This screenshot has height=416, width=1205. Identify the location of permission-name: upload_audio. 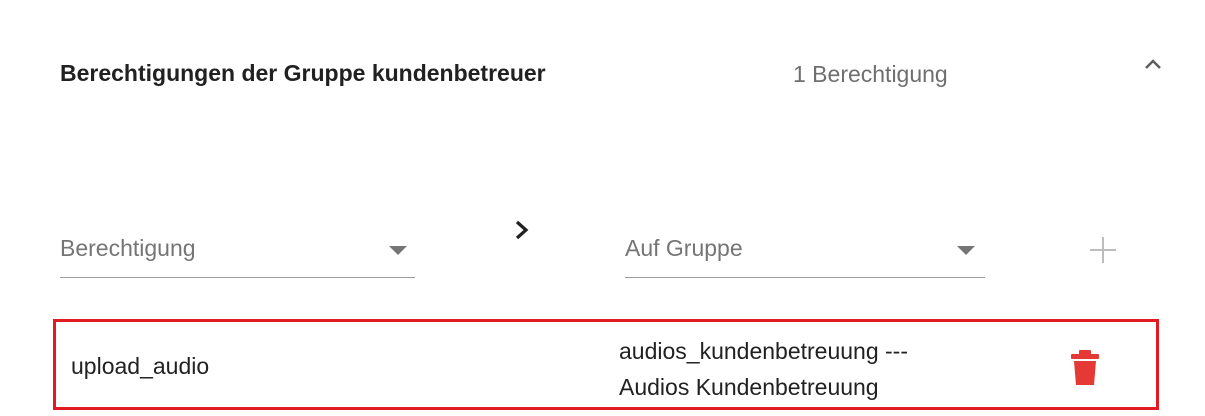
(140, 366).